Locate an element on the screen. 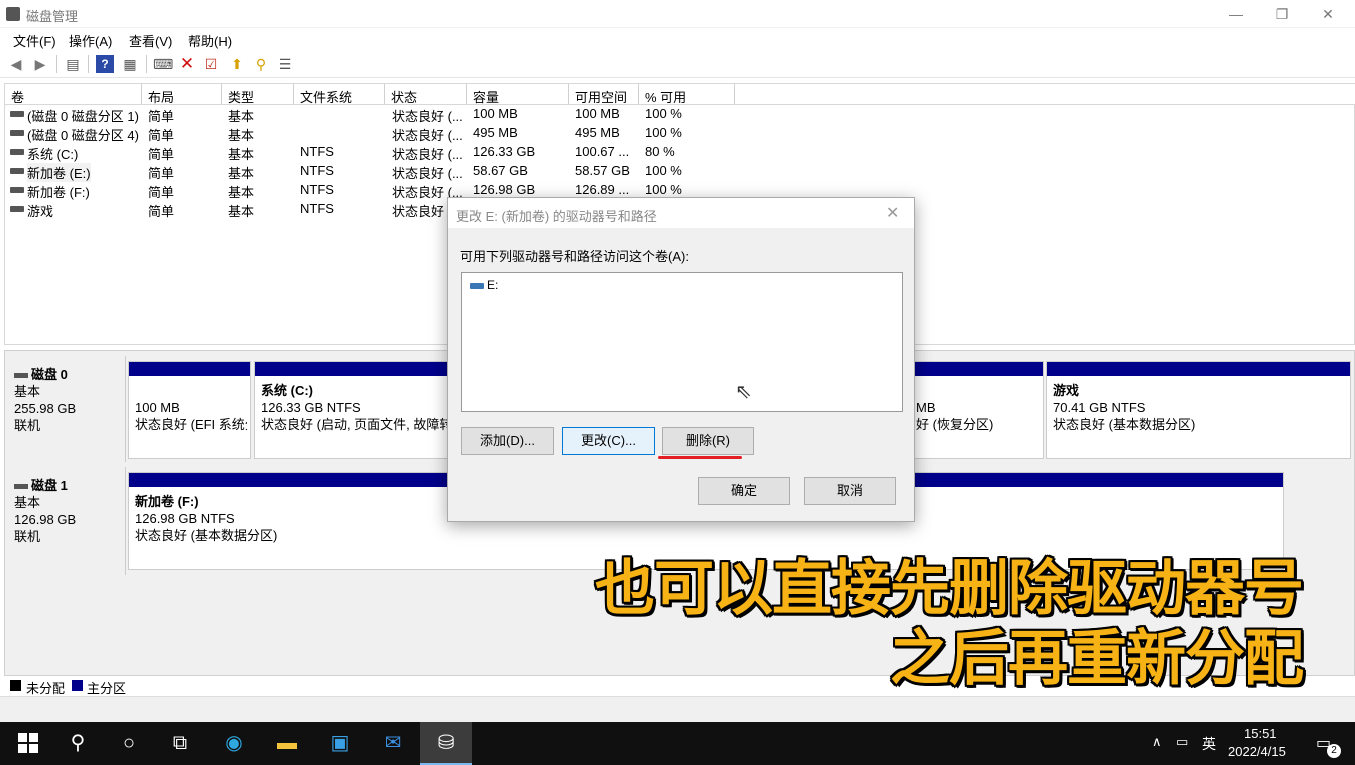  partition-games: 游戏 70.41 GB NTFS 状态良好 (基本数据分区) is located at coordinates (1198, 410).